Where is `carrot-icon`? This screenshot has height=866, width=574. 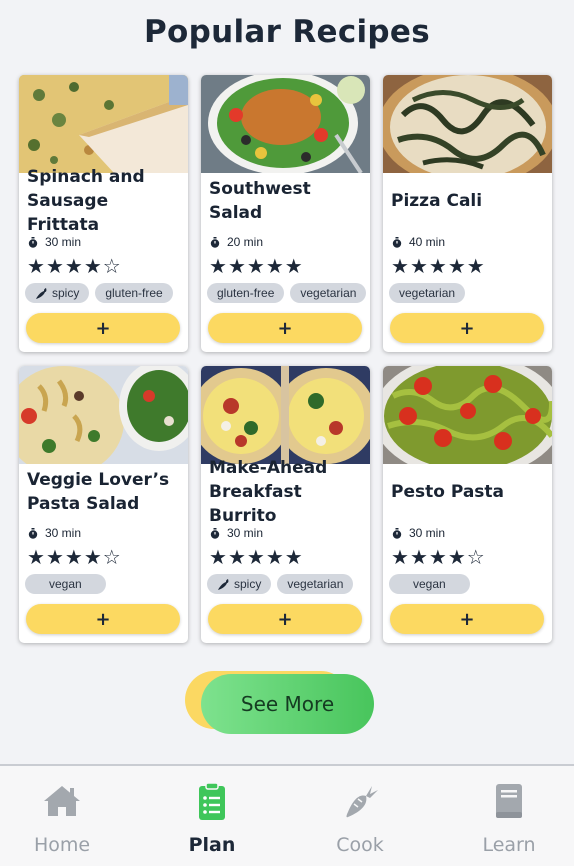 carrot-icon is located at coordinates (362, 802).